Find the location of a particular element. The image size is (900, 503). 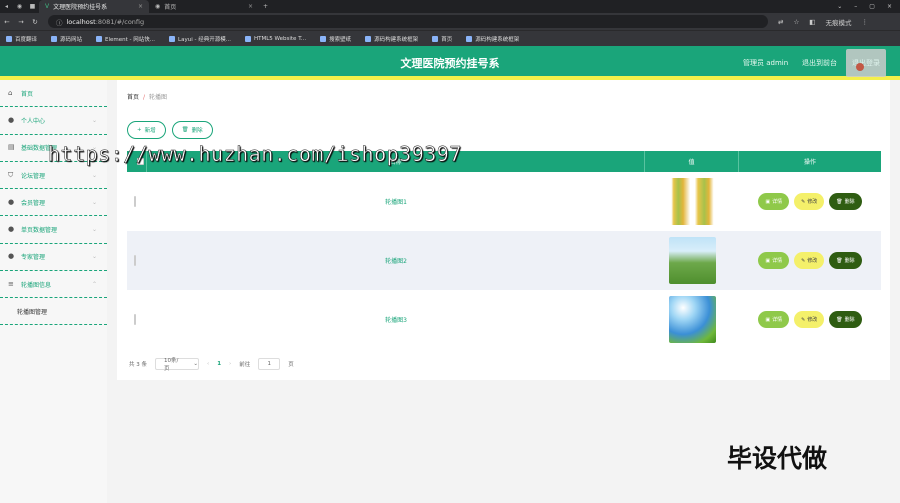

row-actions: ▣ 详情 ✎ 修改 🗑 删除 is located at coordinates (810, 319).